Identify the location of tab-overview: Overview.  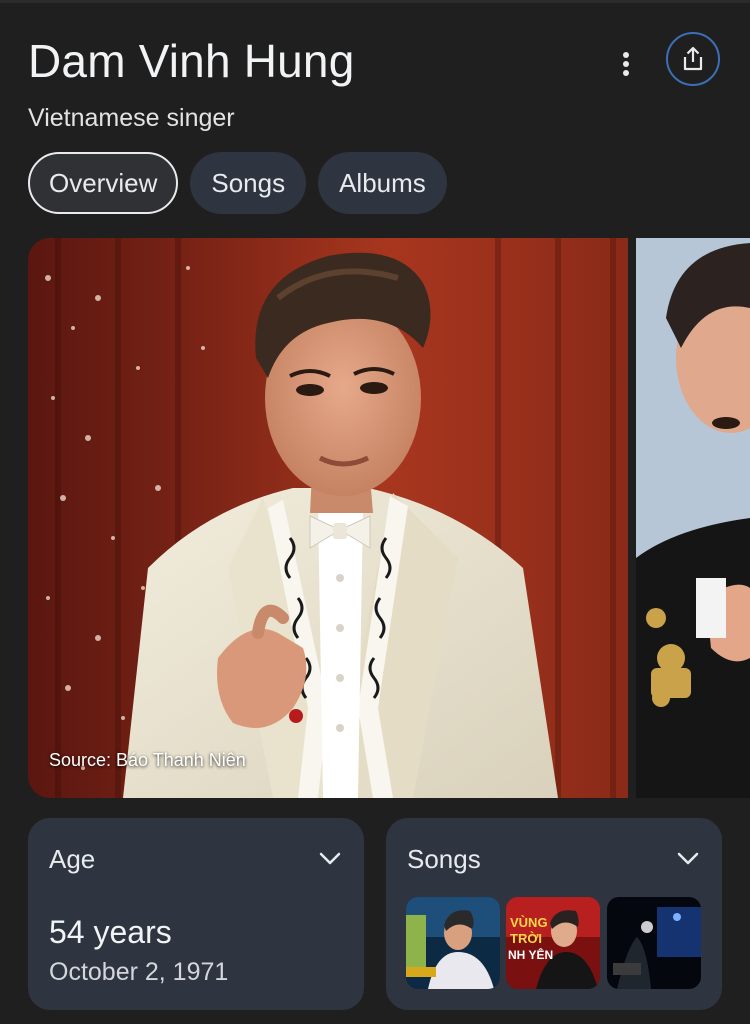
(103, 183).